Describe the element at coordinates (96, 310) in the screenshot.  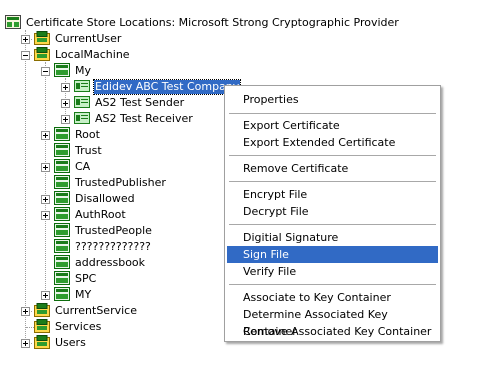
I see `tree-item-label: CurrentService` at that location.